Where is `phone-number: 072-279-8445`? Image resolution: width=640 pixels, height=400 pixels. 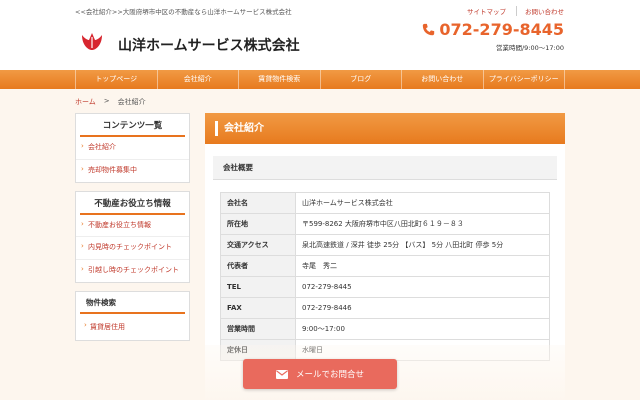 phone-number: 072-279-8445 is located at coordinates (493, 29).